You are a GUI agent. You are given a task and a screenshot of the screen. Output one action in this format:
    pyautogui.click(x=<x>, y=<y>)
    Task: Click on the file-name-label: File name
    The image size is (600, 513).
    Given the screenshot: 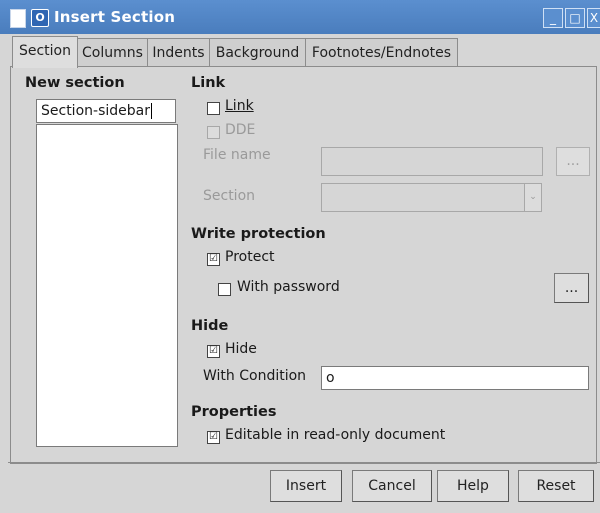 What is the action you would take?
    pyautogui.click(x=237, y=155)
    